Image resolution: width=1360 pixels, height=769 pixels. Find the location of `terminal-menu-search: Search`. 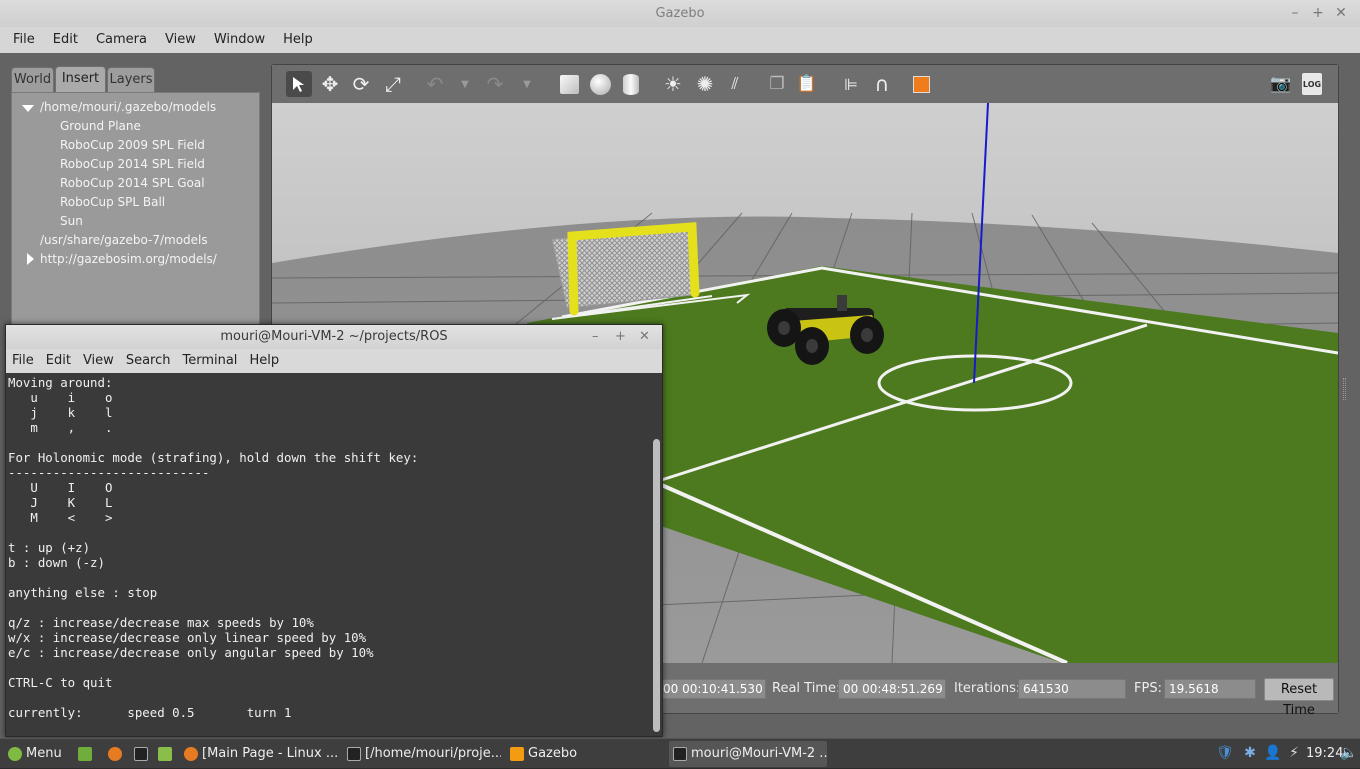

terminal-menu-search: Search is located at coordinates (146, 361).